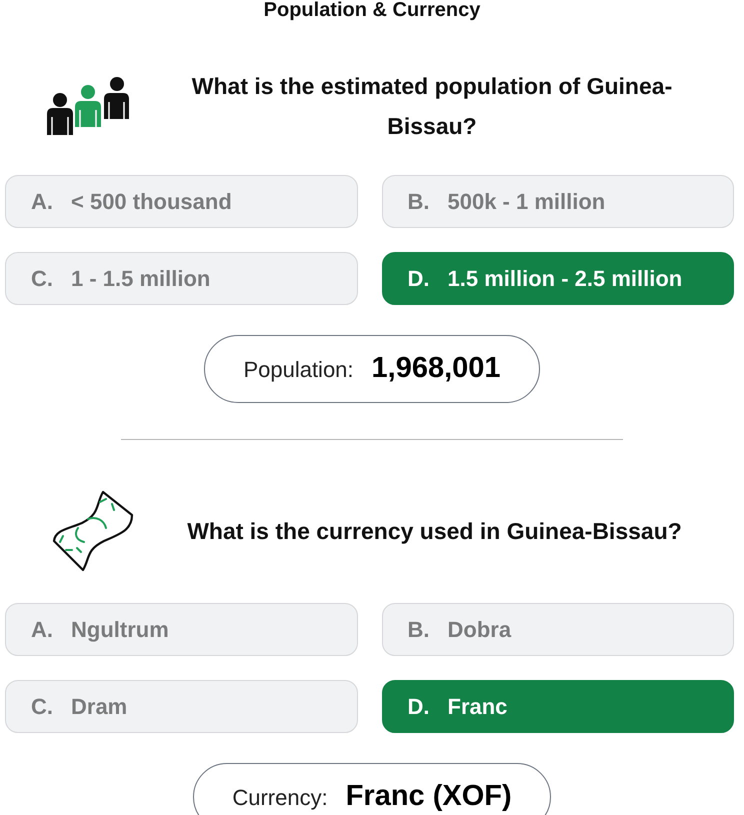 This screenshot has height=815, width=744. Describe the element at coordinates (558, 201) in the screenshot. I see `answer-option: B. 500k - 1 million` at that location.